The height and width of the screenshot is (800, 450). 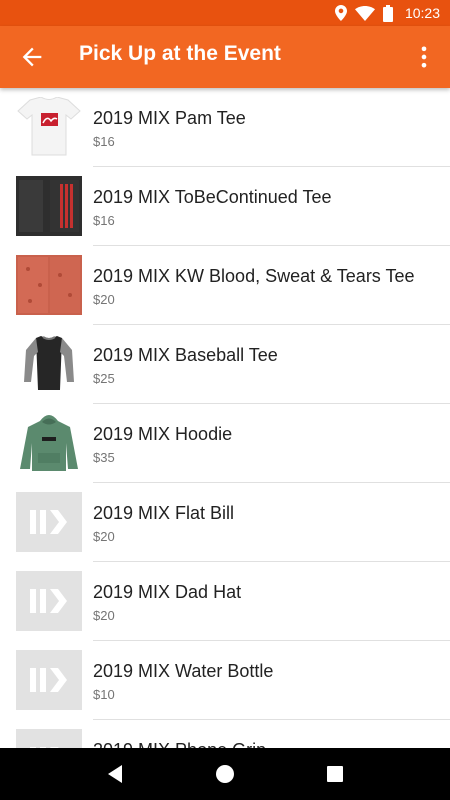 I want to click on white-tee-thumbnail, so click(x=49, y=126).